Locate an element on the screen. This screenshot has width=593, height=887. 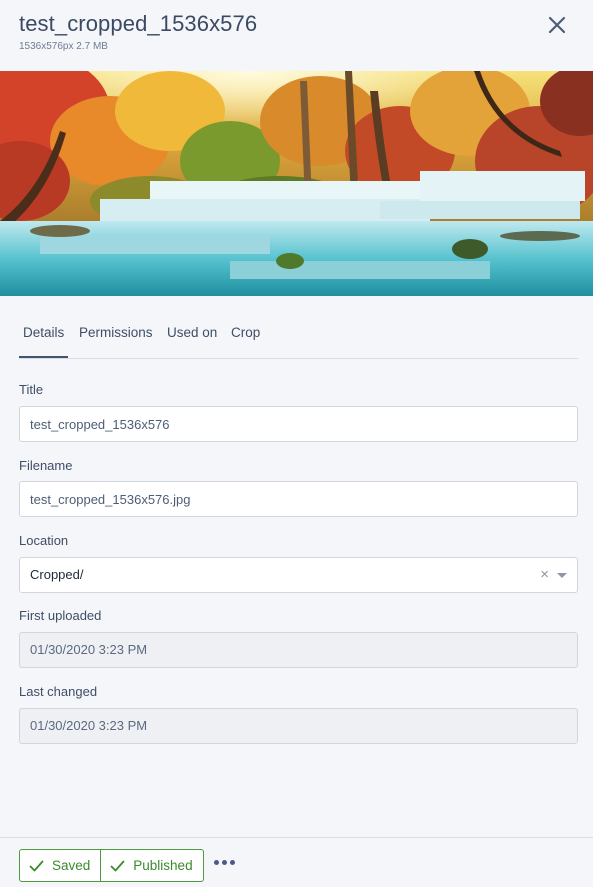
filename-input is located at coordinates (298, 499).